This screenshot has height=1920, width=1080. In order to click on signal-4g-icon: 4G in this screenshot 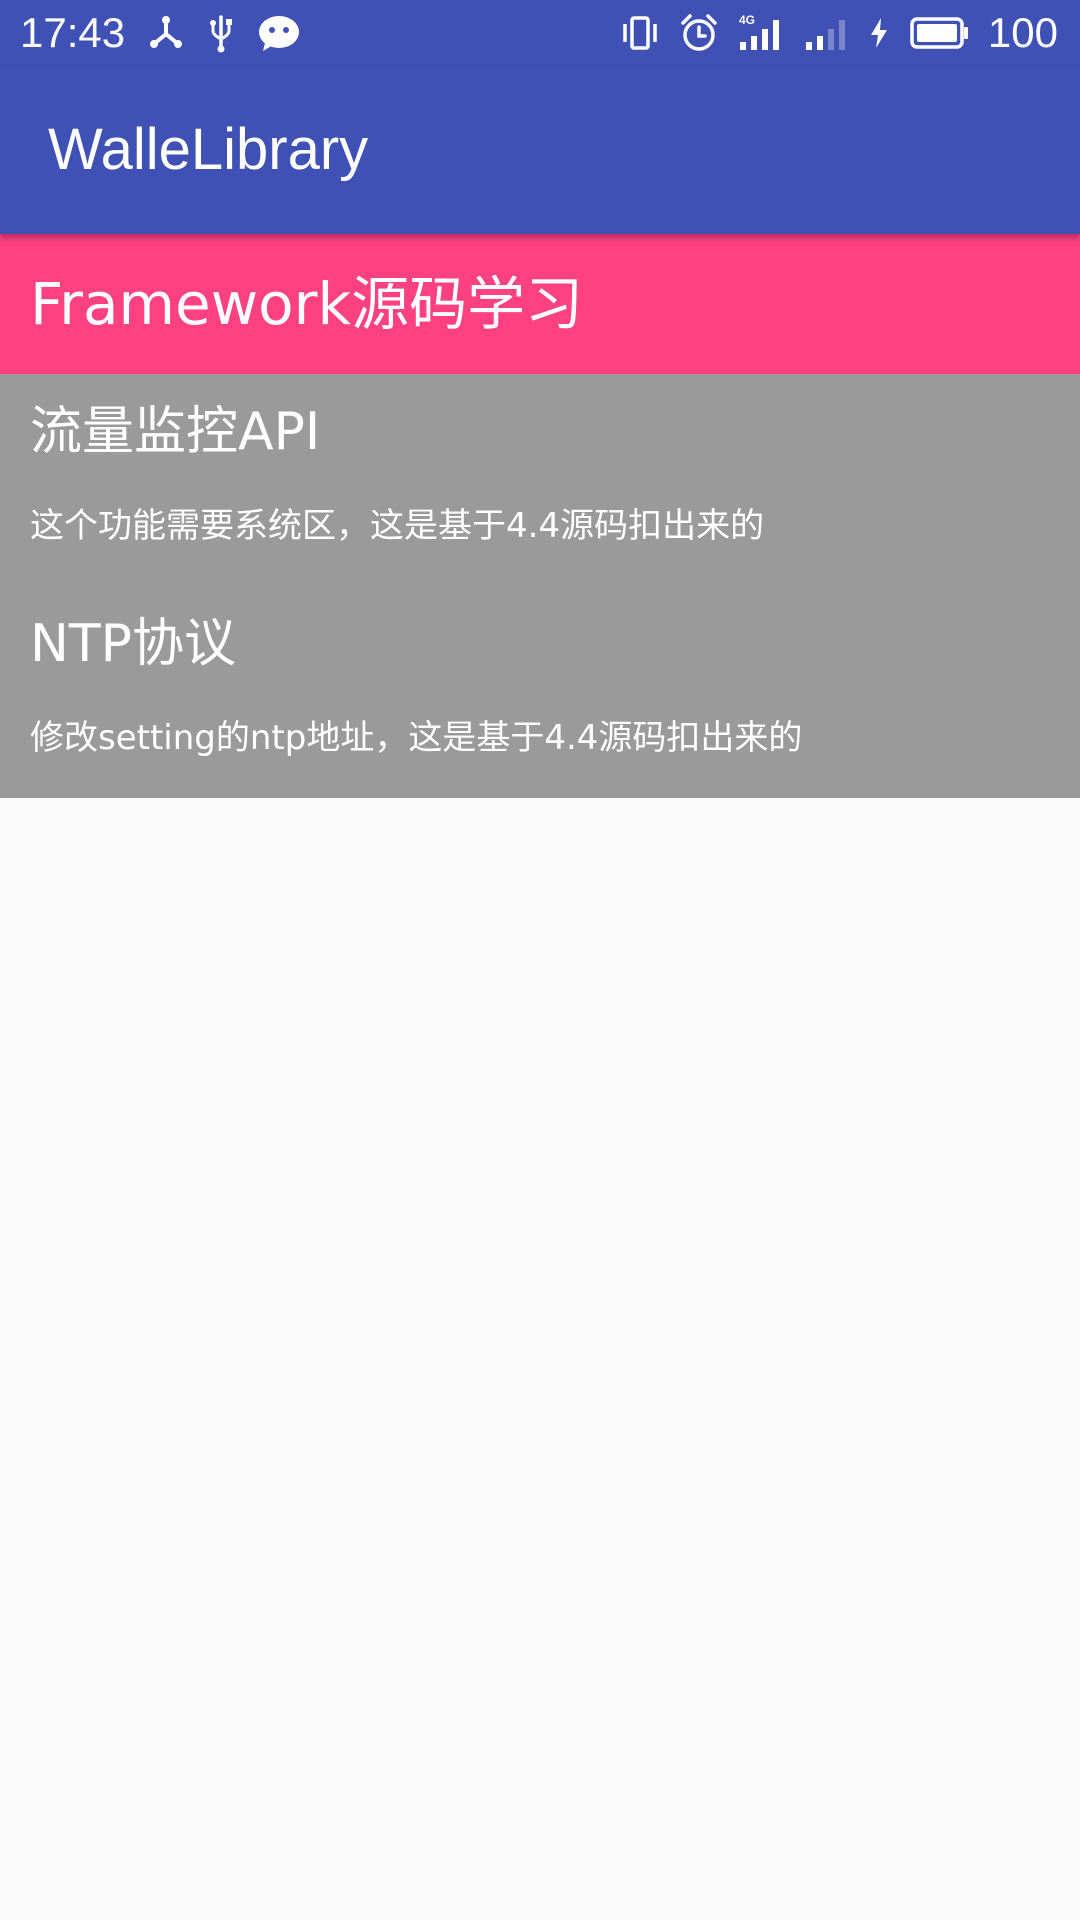, I will do `click(761, 33)`.